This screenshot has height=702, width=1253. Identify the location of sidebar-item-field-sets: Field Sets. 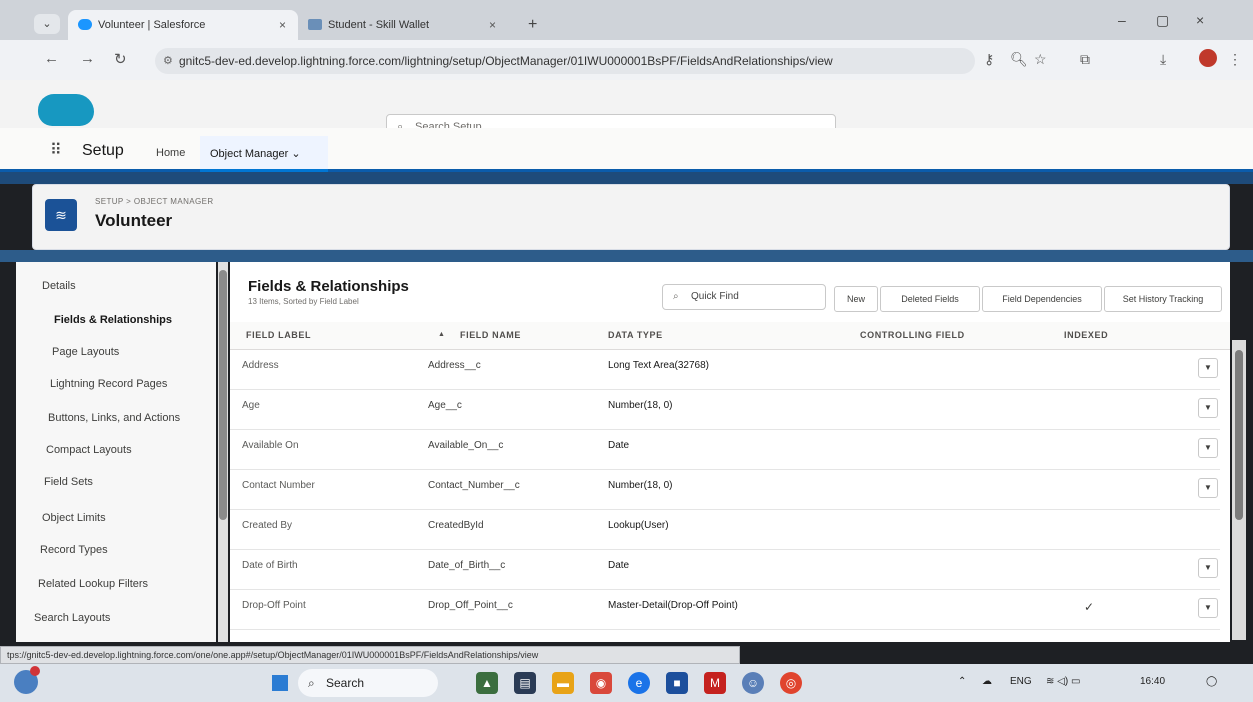
(68, 482).